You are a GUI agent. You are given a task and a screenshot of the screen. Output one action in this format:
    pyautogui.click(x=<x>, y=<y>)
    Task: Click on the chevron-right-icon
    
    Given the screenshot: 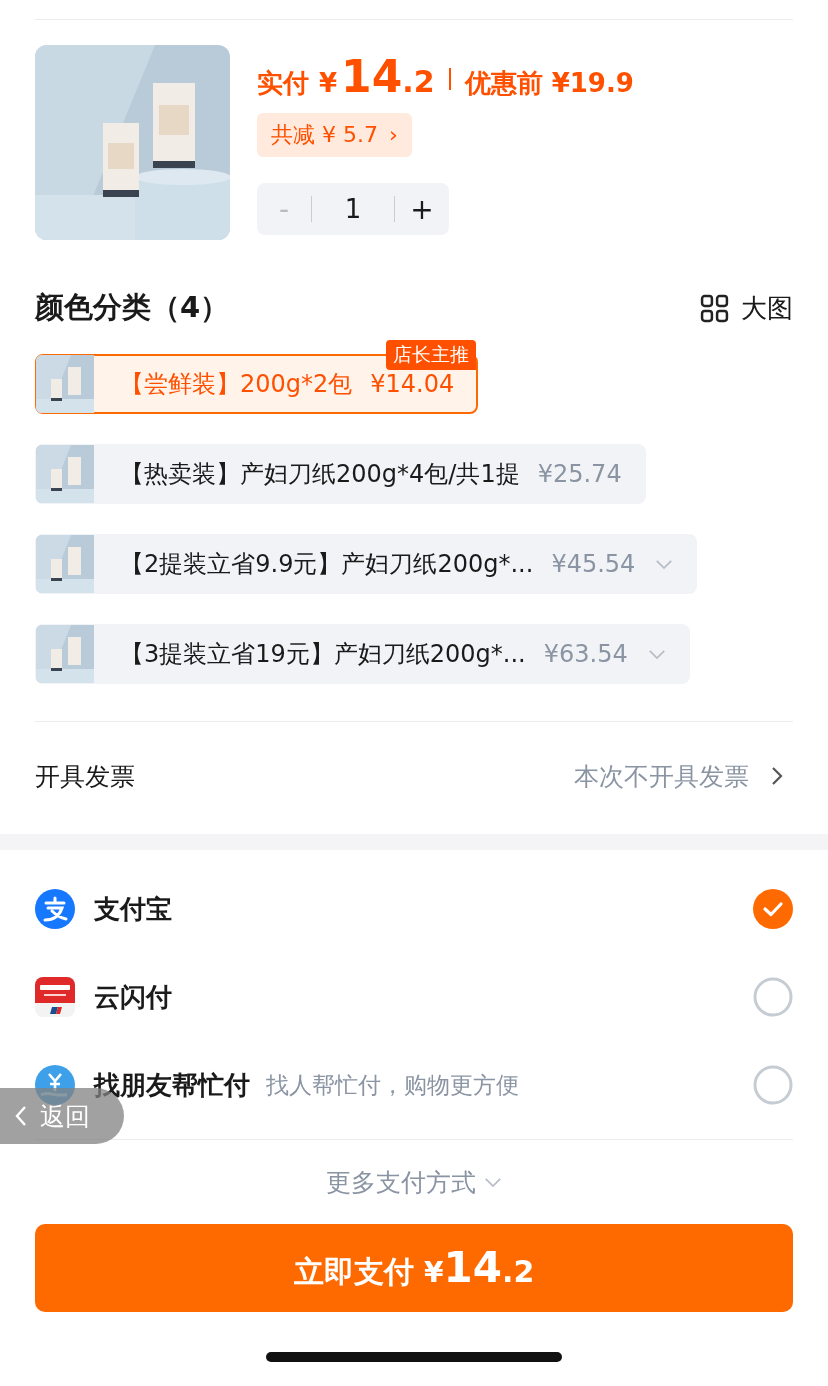 What is the action you would take?
    pyautogui.click(x=777, y=776)
    